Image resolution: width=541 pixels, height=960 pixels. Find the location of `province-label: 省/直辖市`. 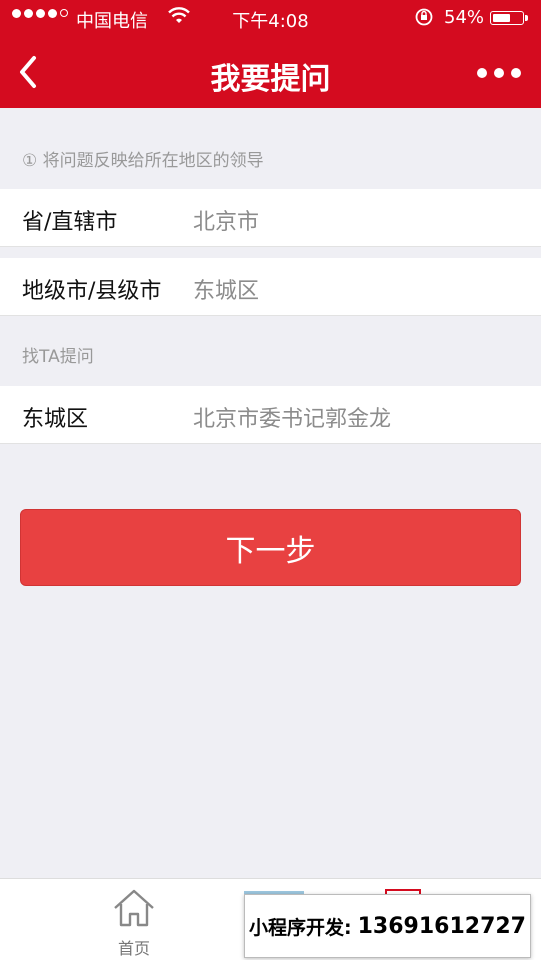

province-label: 省/直辖市 is located at coordinates (70, 222).